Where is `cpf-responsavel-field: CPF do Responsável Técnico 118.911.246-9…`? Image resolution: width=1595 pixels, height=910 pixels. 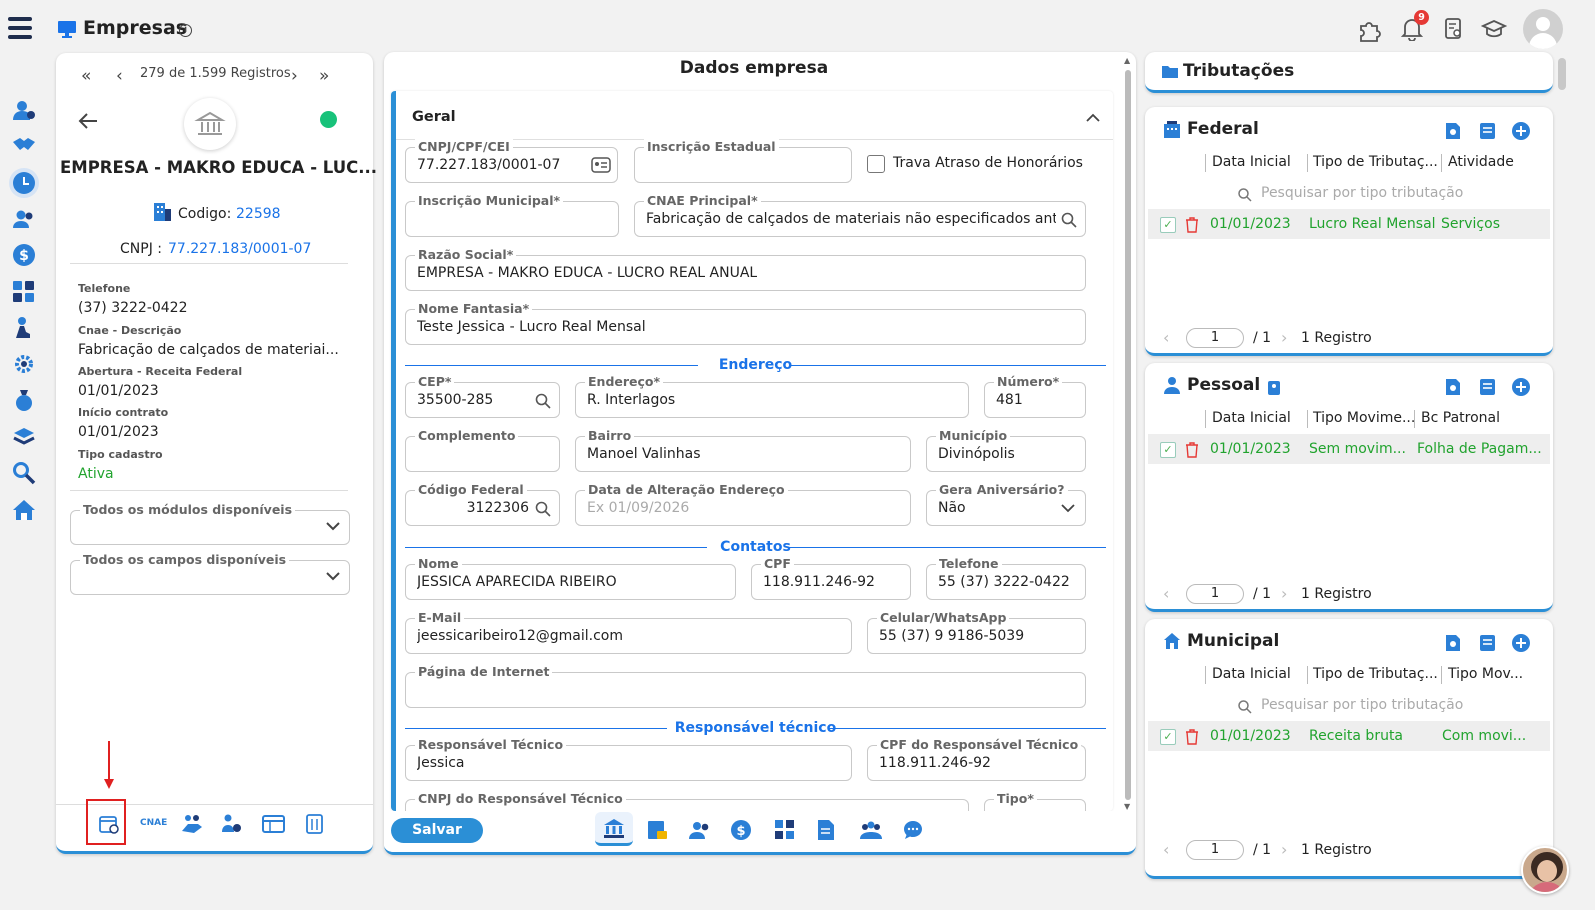 cpf-responsavel-field: CPF do Responsável Técnico 118.911.246-9… is located at coordinates (976, 759).